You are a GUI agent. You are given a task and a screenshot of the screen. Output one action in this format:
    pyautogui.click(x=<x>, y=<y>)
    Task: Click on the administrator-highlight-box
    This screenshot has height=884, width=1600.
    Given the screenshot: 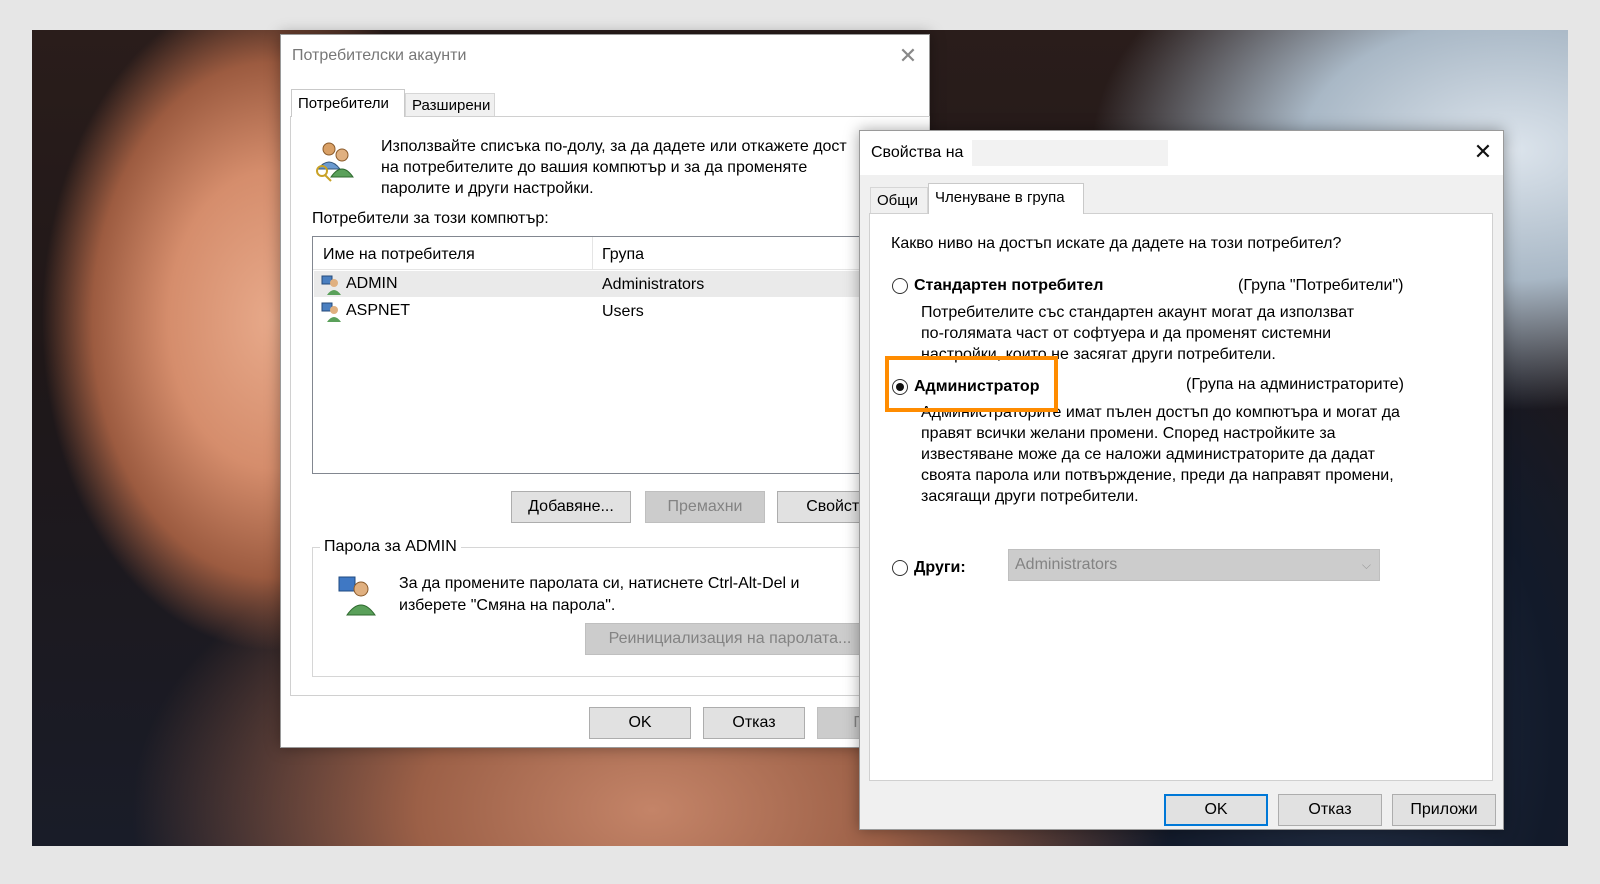 What is the action you would take?
    pyautogui.click(x=971, y=384)
    